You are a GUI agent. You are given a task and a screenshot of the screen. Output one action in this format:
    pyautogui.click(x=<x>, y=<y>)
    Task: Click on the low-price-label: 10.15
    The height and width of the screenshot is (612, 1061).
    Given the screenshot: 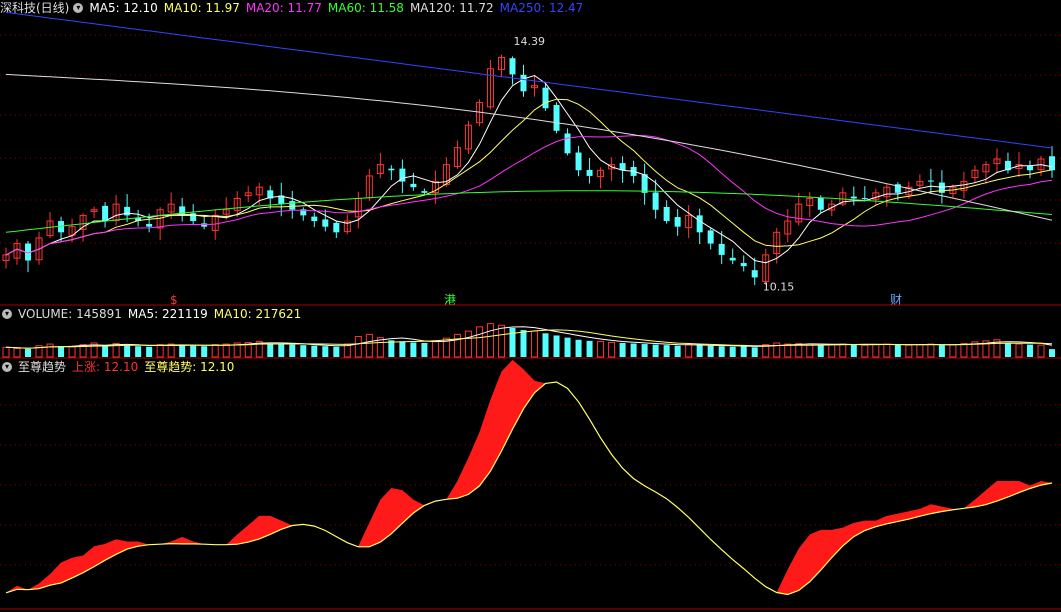 What is the action you would take?
    pyautogui.click(x=779, y=286)
    